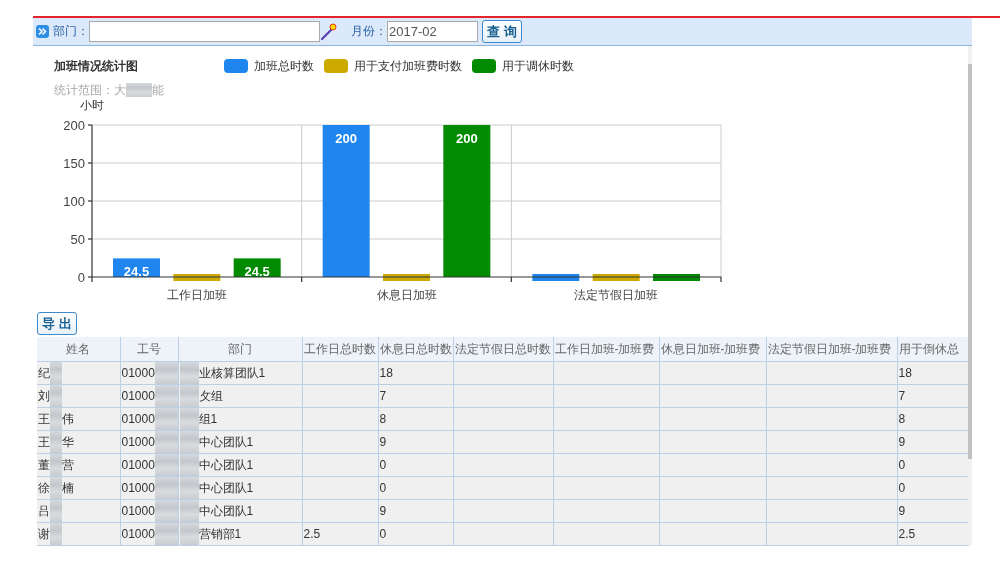 This screenshot has width=1005, height=562. What do you see at coordinates (932, 349) in the screenshot?
I see `column-header: 用于倒休总` at bounding box center [932, 349].